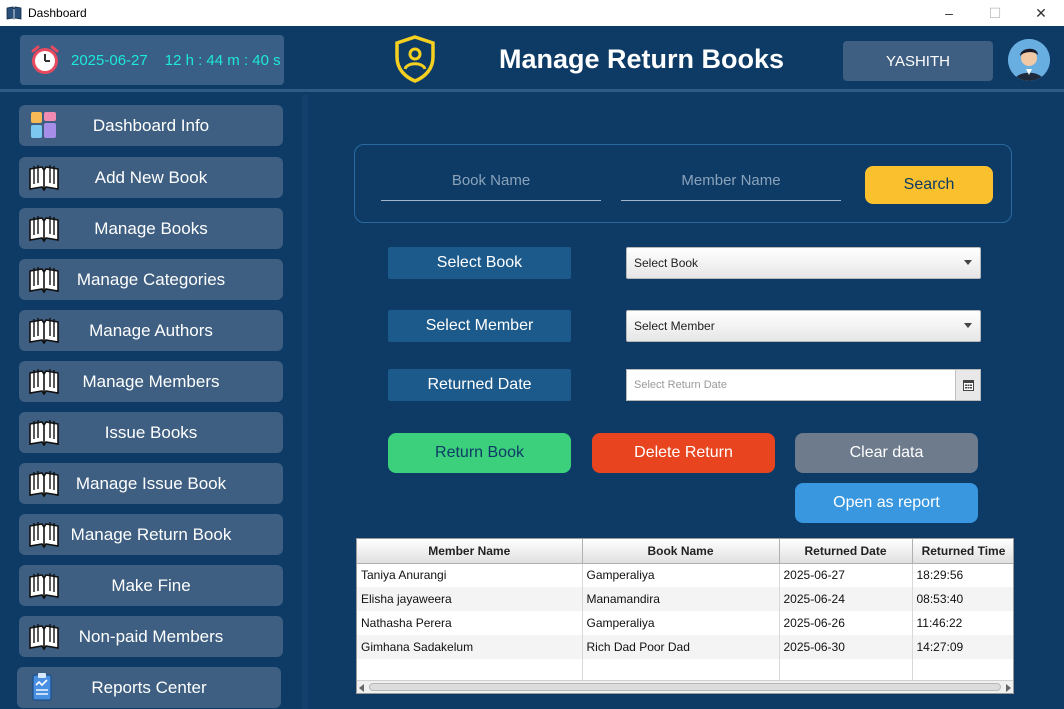 The image size is (1064, 709). I want to click on scroll-left-icon, so click(361, 688).